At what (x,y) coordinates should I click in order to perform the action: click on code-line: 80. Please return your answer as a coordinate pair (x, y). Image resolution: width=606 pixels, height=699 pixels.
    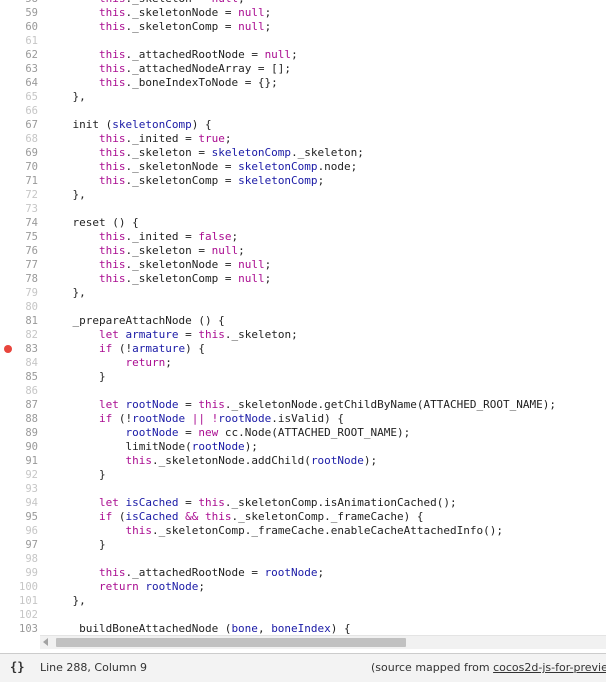
    Looking at the image, I should click on (303, 307).